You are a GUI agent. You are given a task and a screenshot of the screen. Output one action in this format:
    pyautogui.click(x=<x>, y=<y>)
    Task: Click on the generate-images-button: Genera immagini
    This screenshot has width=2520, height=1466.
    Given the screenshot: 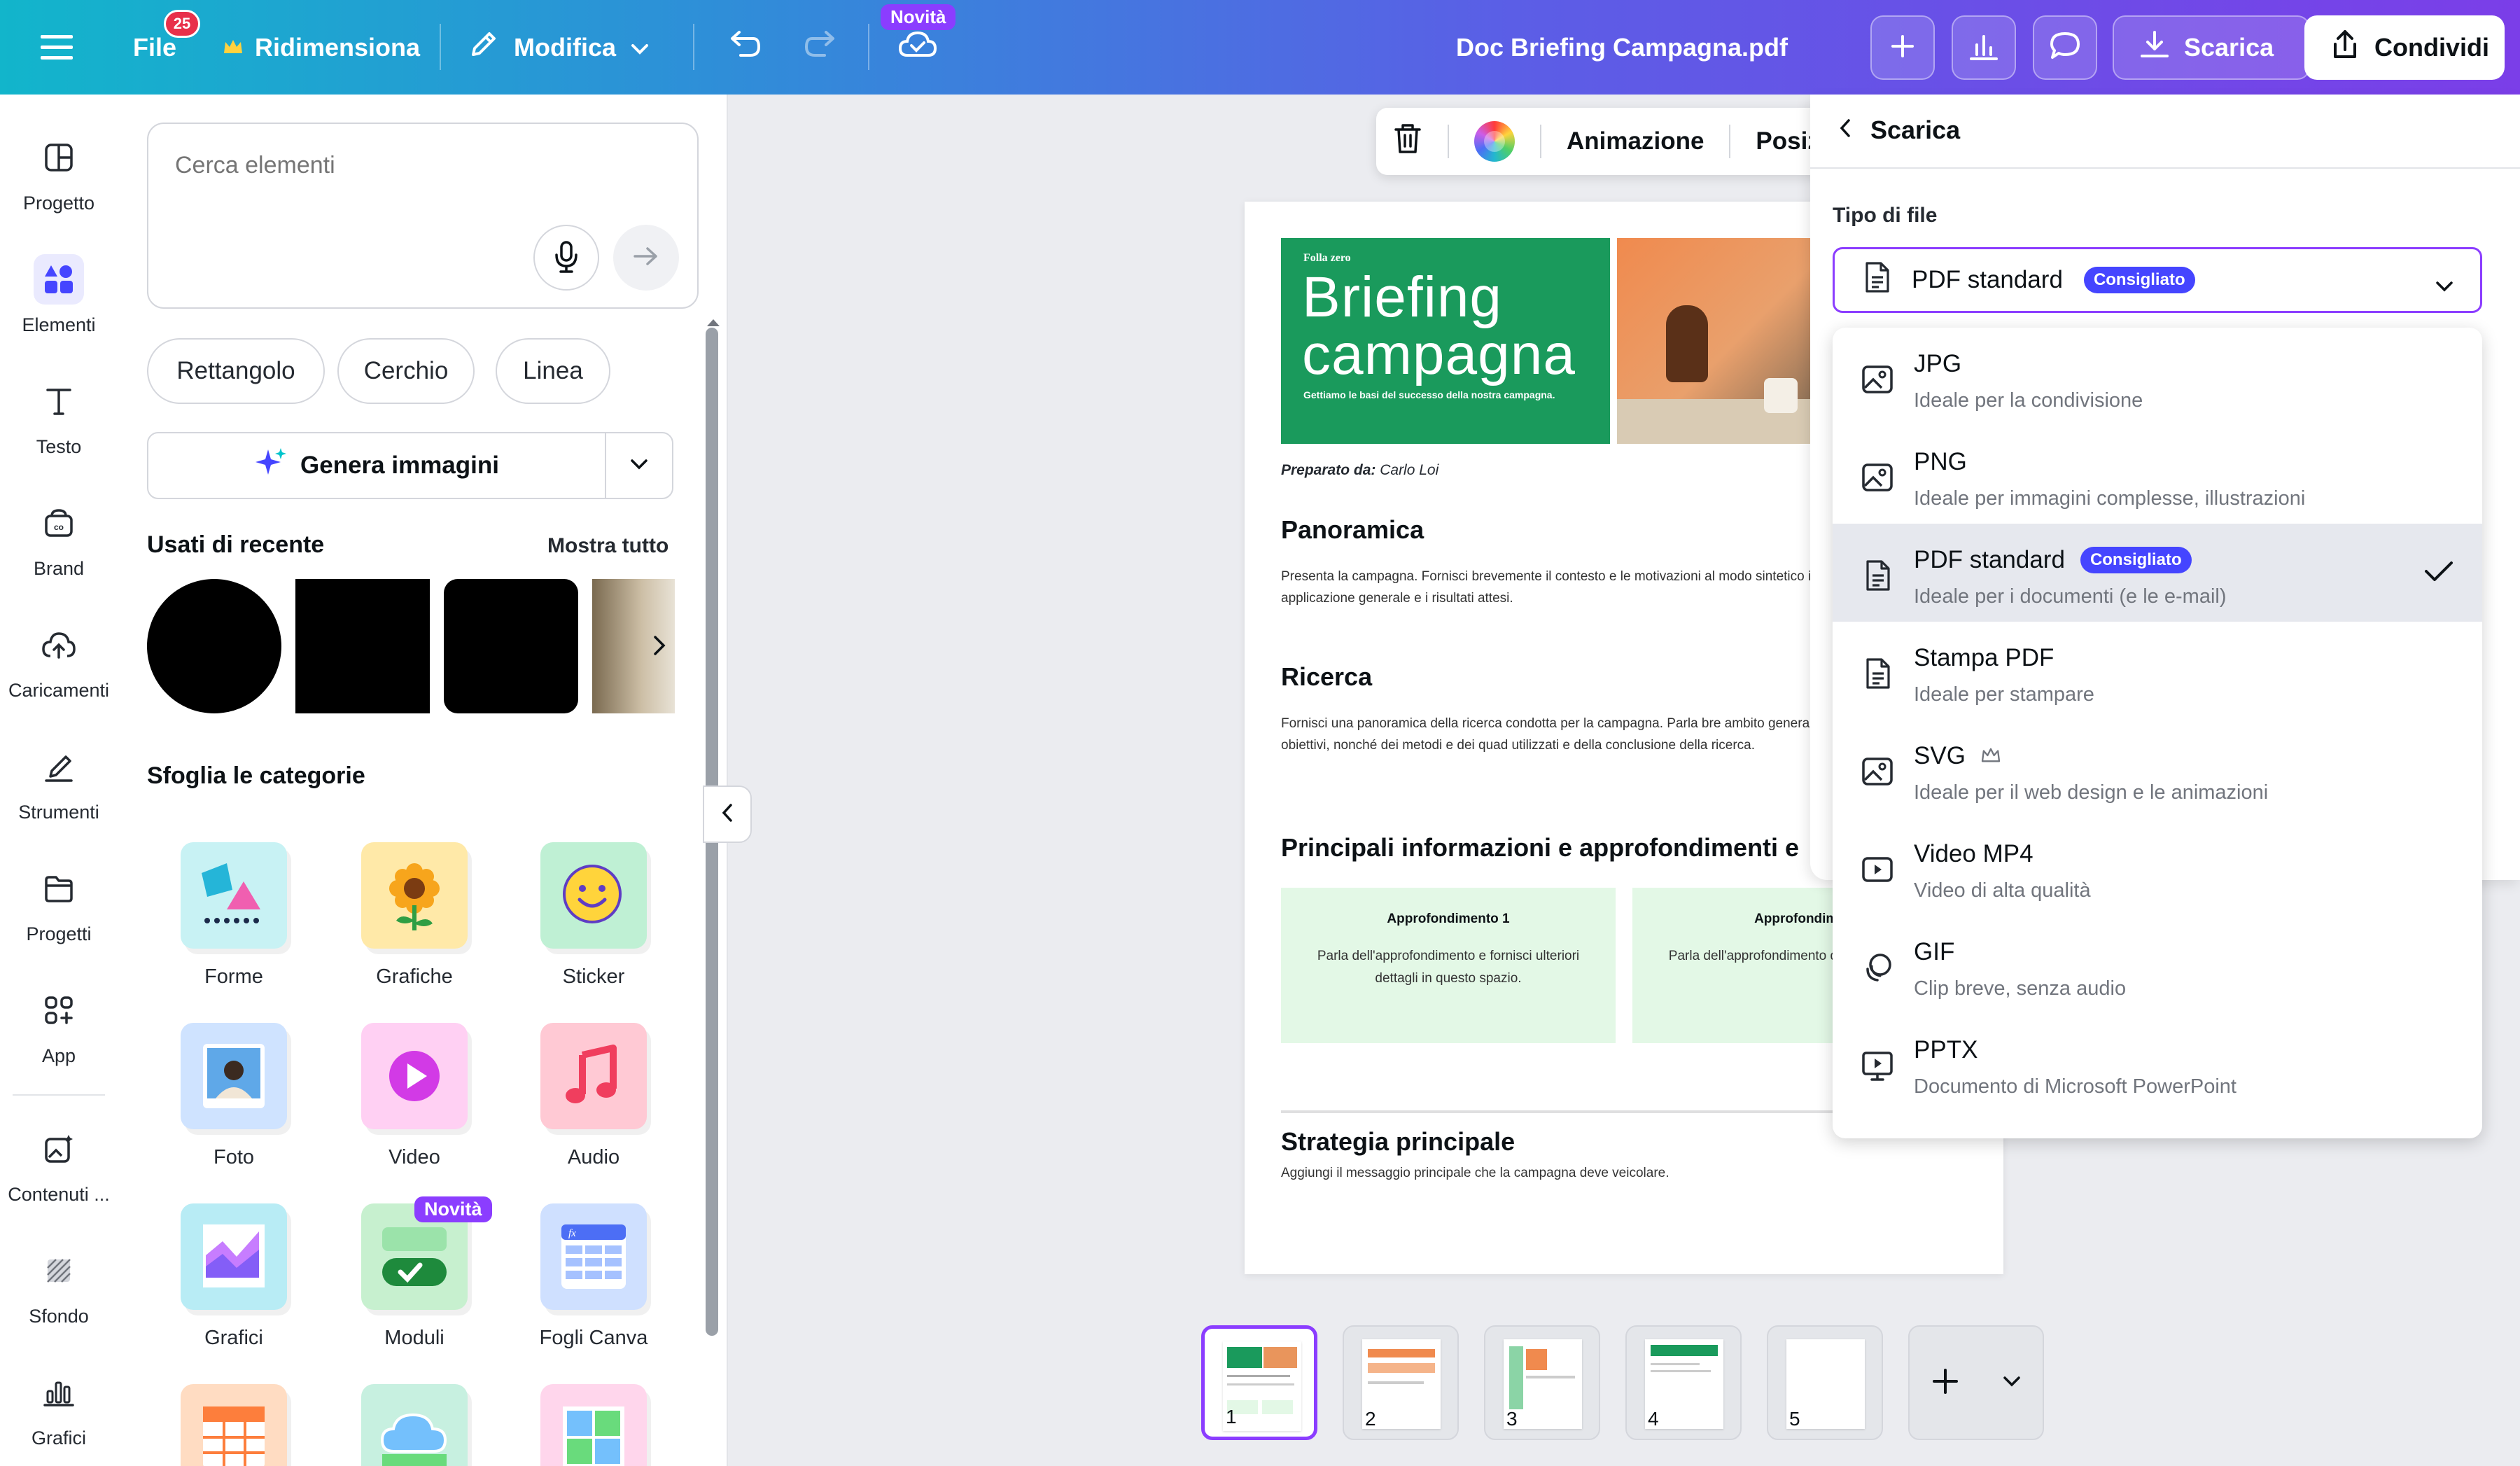 What is the action you would take?
    pyautogui.click(x=376, y=465)
    